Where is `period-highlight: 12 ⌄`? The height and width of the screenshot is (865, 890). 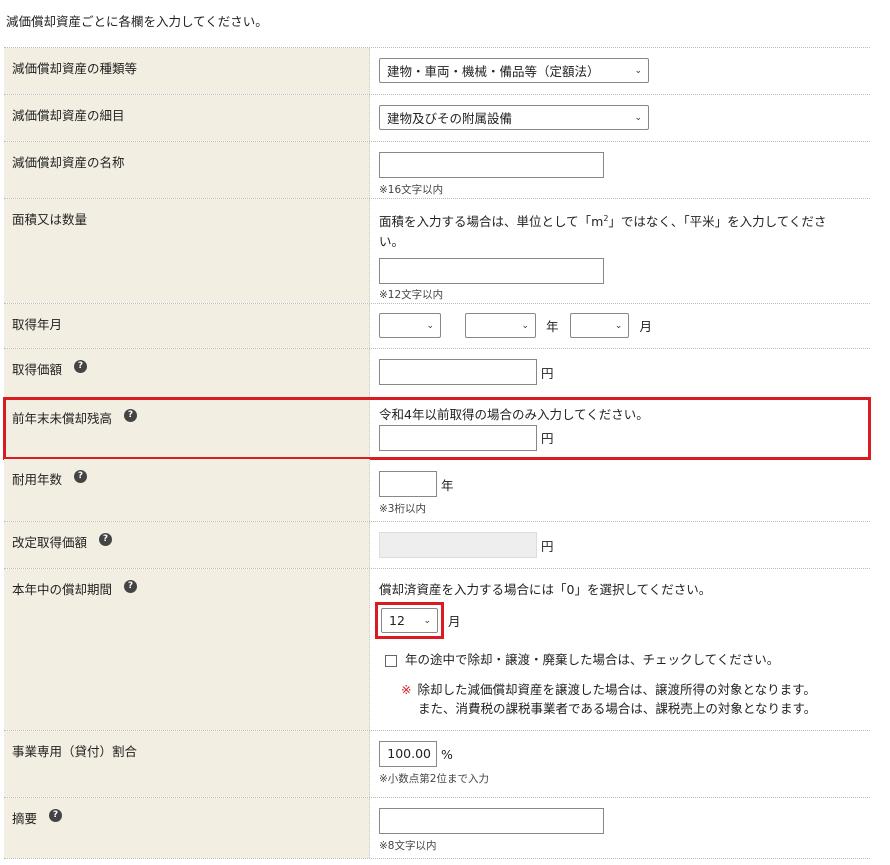 period-highlight: 12 ⌄ is located at coordinates (409, 620).